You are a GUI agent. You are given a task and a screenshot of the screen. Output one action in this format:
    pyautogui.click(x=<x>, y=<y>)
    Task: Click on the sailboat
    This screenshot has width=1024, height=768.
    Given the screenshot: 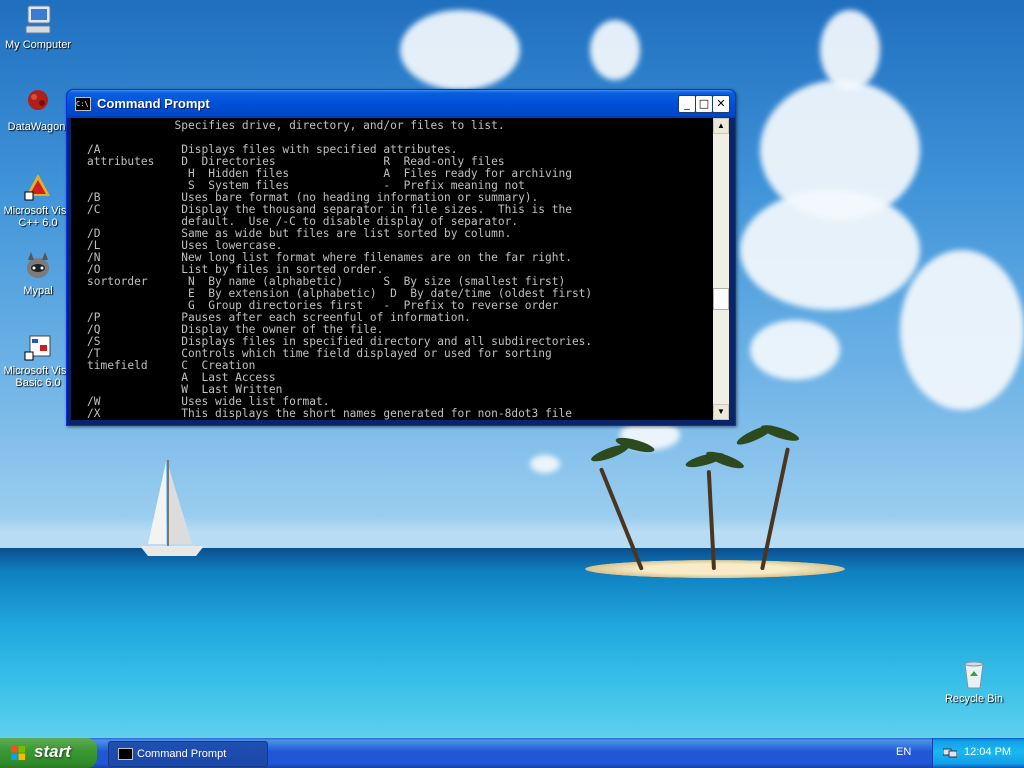 What is the action you would take?
    pyautogui.click(x=172, y=508)
    